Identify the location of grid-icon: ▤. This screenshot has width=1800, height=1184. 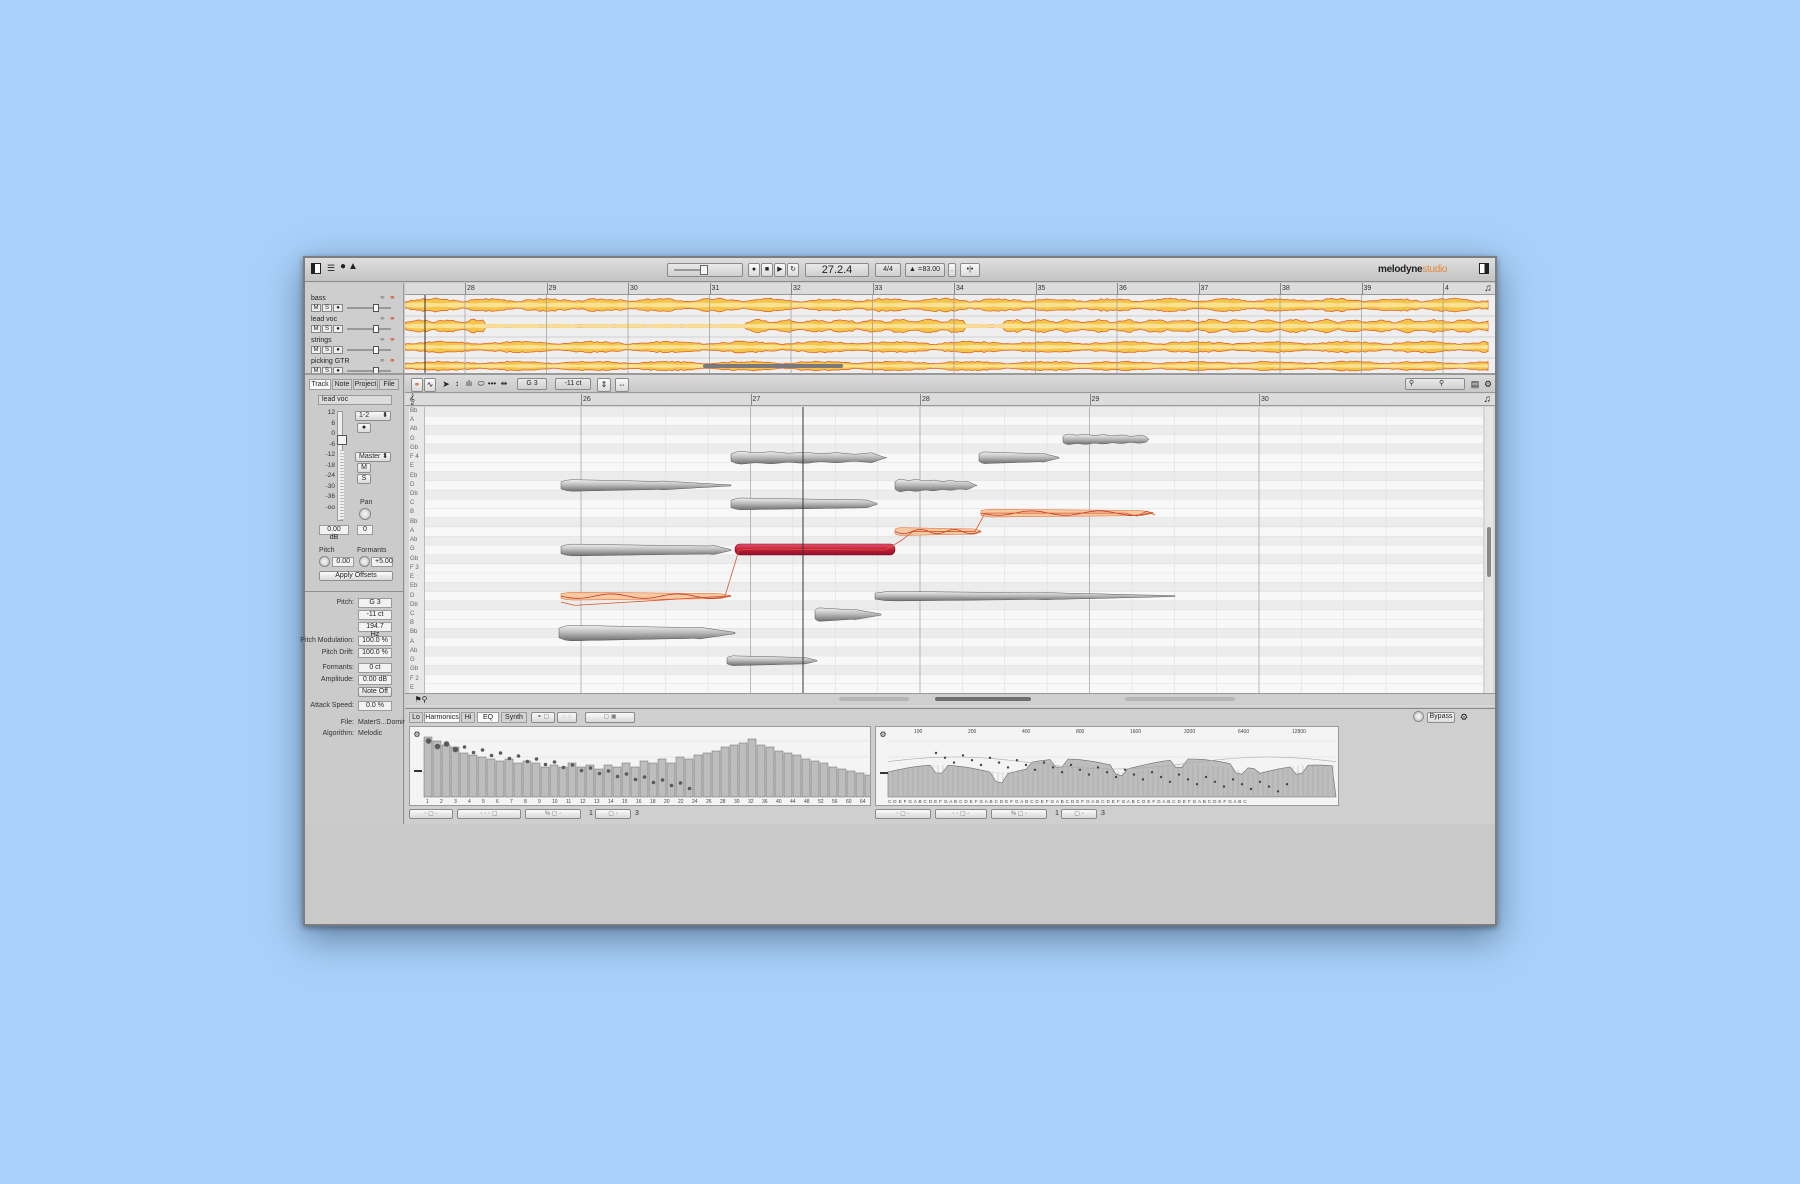
(1475, 384).